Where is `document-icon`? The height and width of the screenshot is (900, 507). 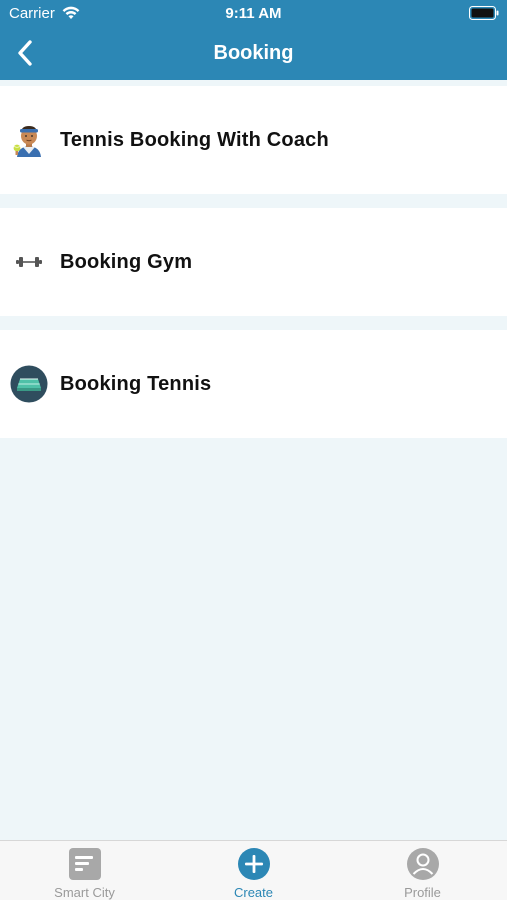 document-icon is located at coordinates (85, 864).